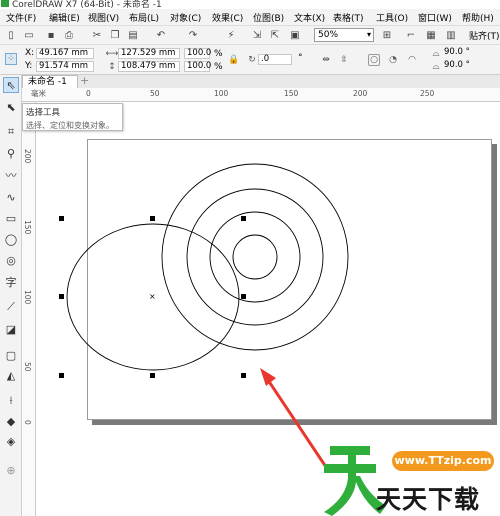 Image resolution: width=500 pixels, height=516 pixels. What do you see at coordinates (252, 60) in the screenshot?
I see `rotate-icon: ↻` at bounding box center [252, 60].